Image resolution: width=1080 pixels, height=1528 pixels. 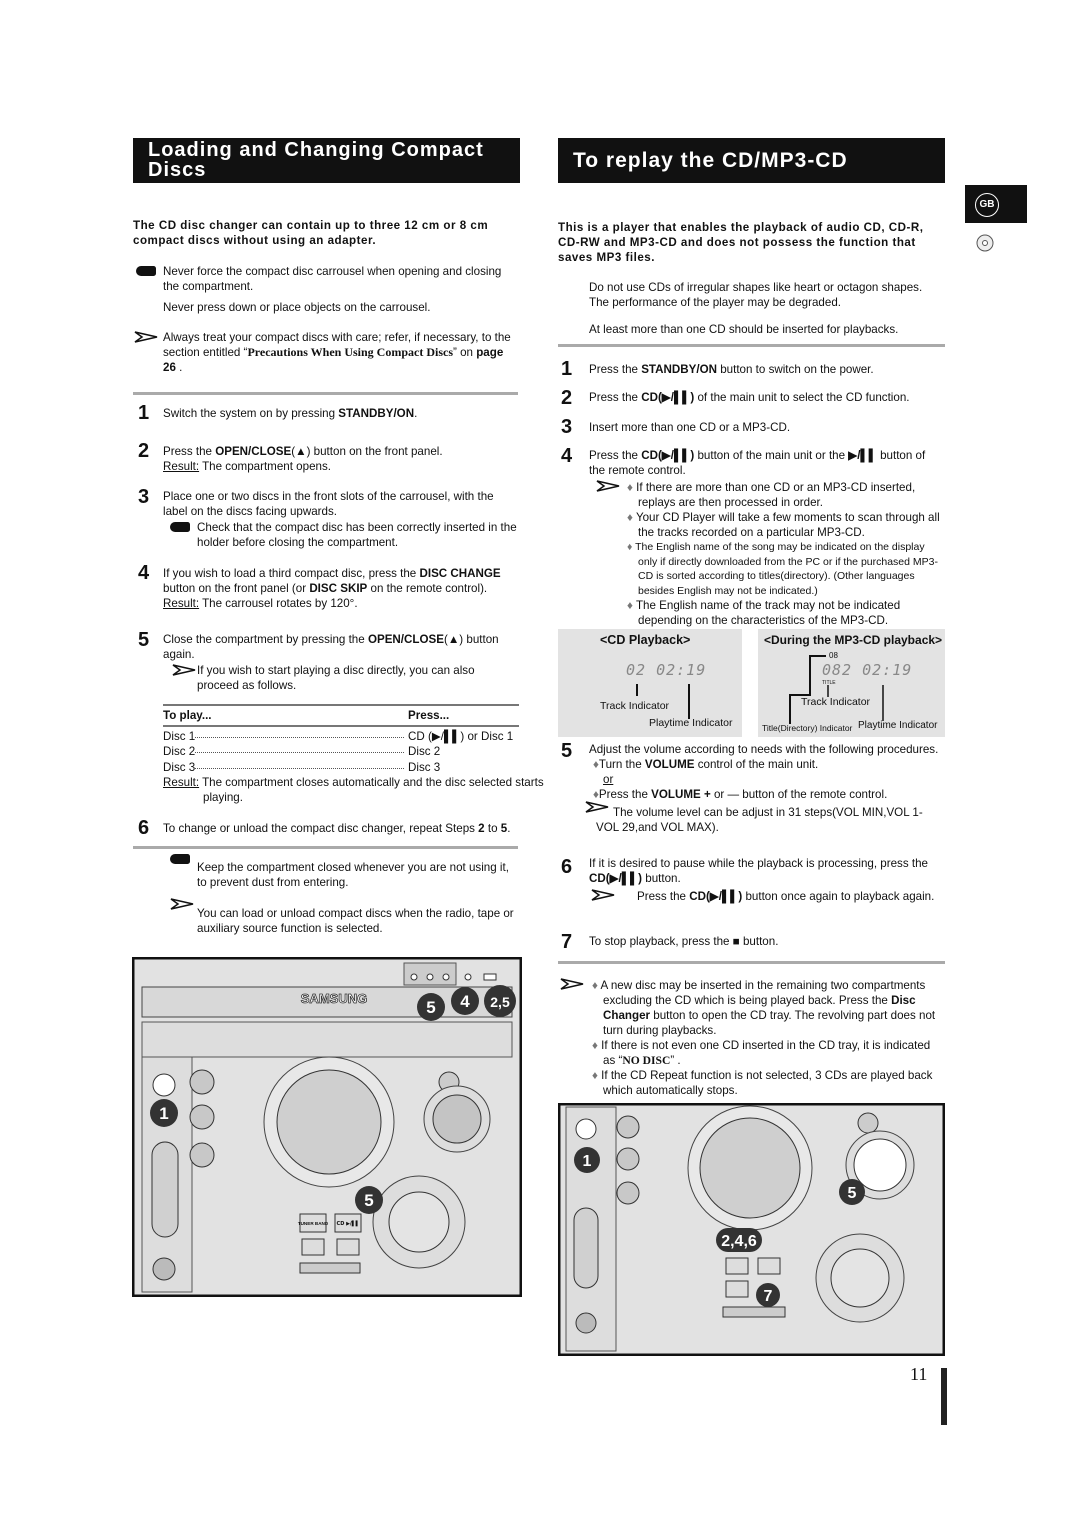 I want to click on callout-number: 2,5, so click(x=500, y=1002).